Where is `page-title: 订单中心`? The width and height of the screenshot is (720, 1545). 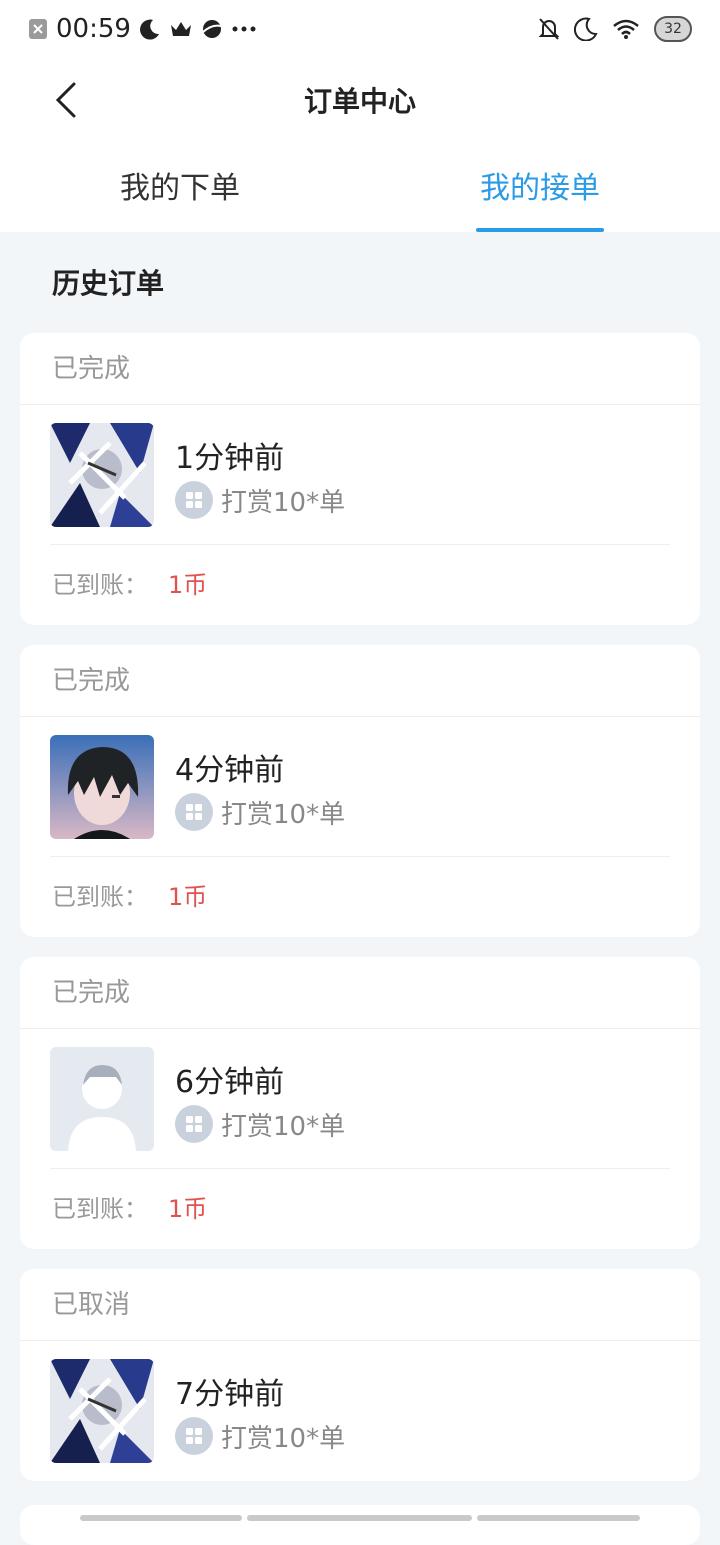
page-title: 订单中心 is located at coordinates (359, 101).